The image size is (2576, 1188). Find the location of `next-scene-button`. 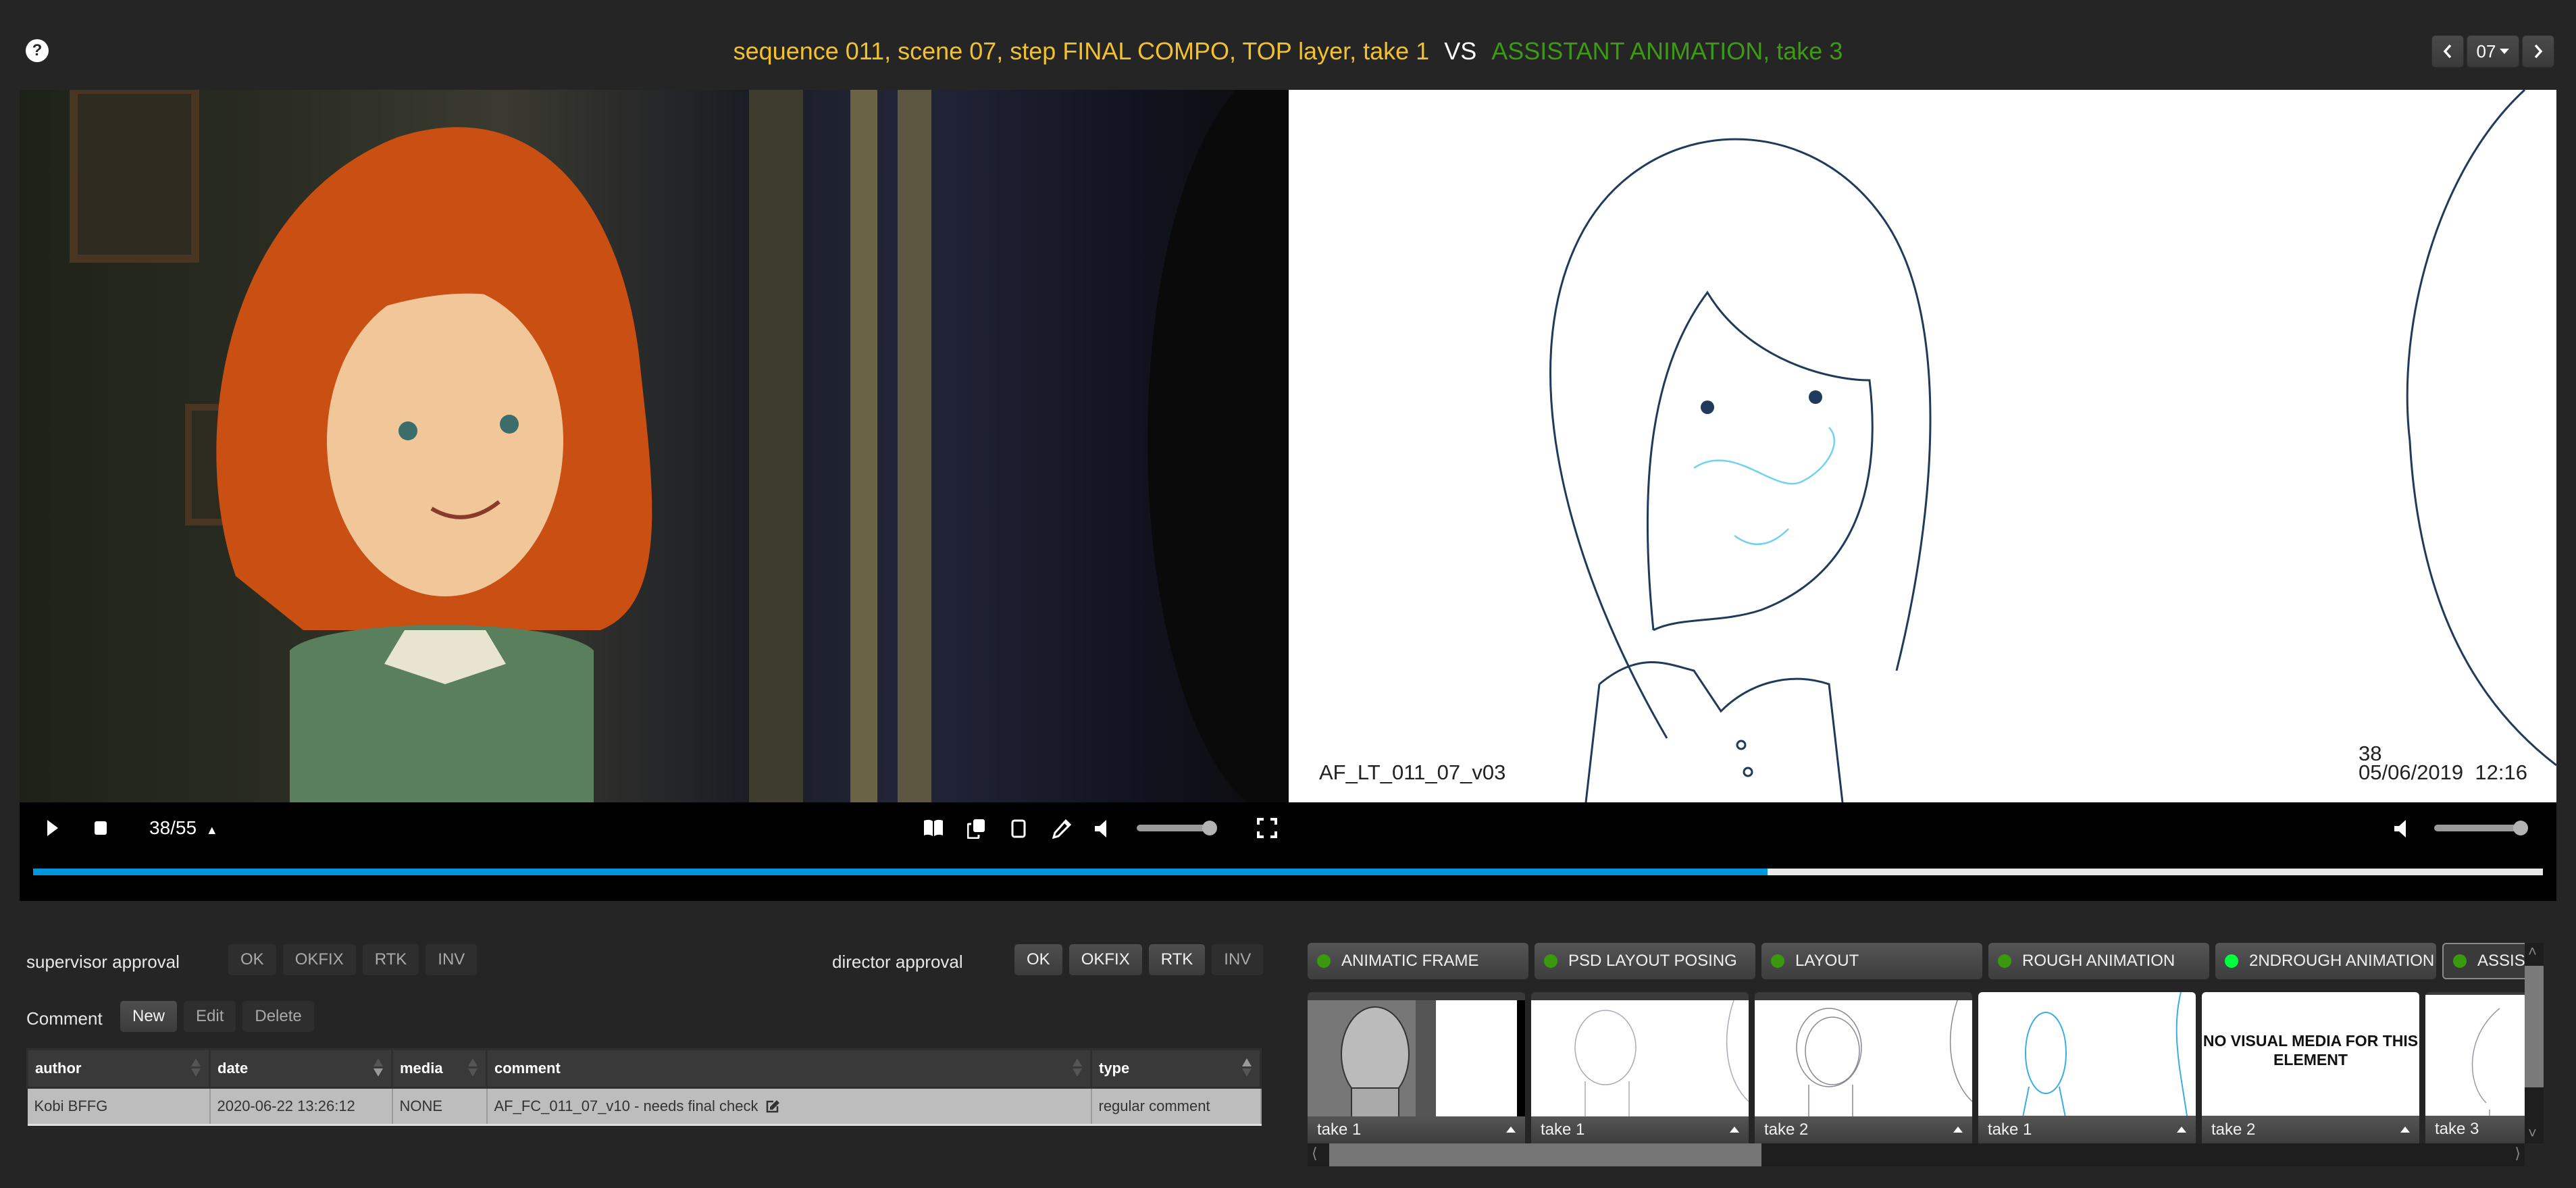

next-scene-button is located at coordinates (2538, 51).